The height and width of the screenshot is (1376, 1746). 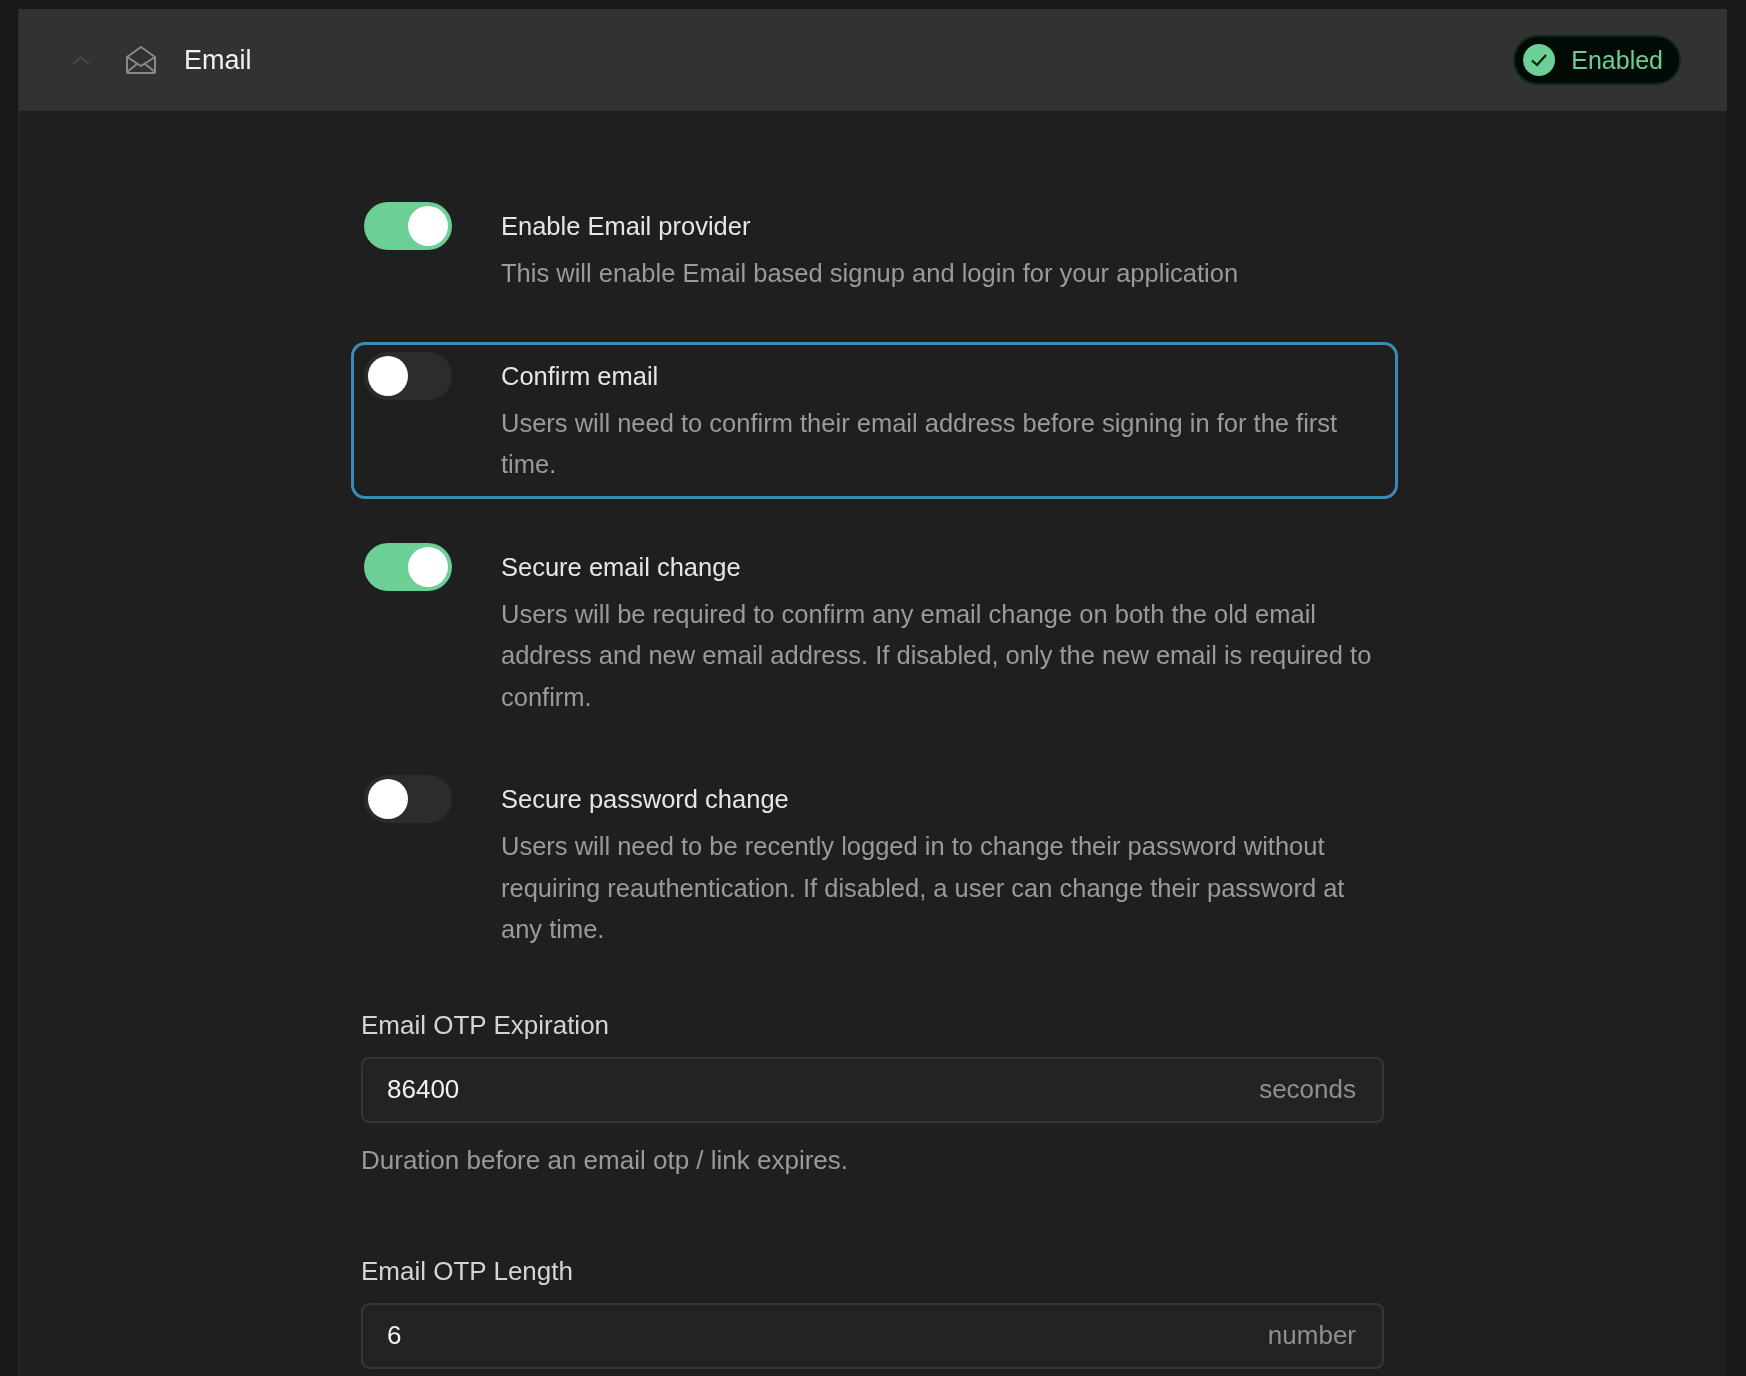 What do you see at coordinates (923, 888) in the screenshot?
I see `setting-description: Users will need to be recently logged in to change their password without requiring reauthentication. If disabled, a user can change their password at any time.` at bounding box center [923, 888].